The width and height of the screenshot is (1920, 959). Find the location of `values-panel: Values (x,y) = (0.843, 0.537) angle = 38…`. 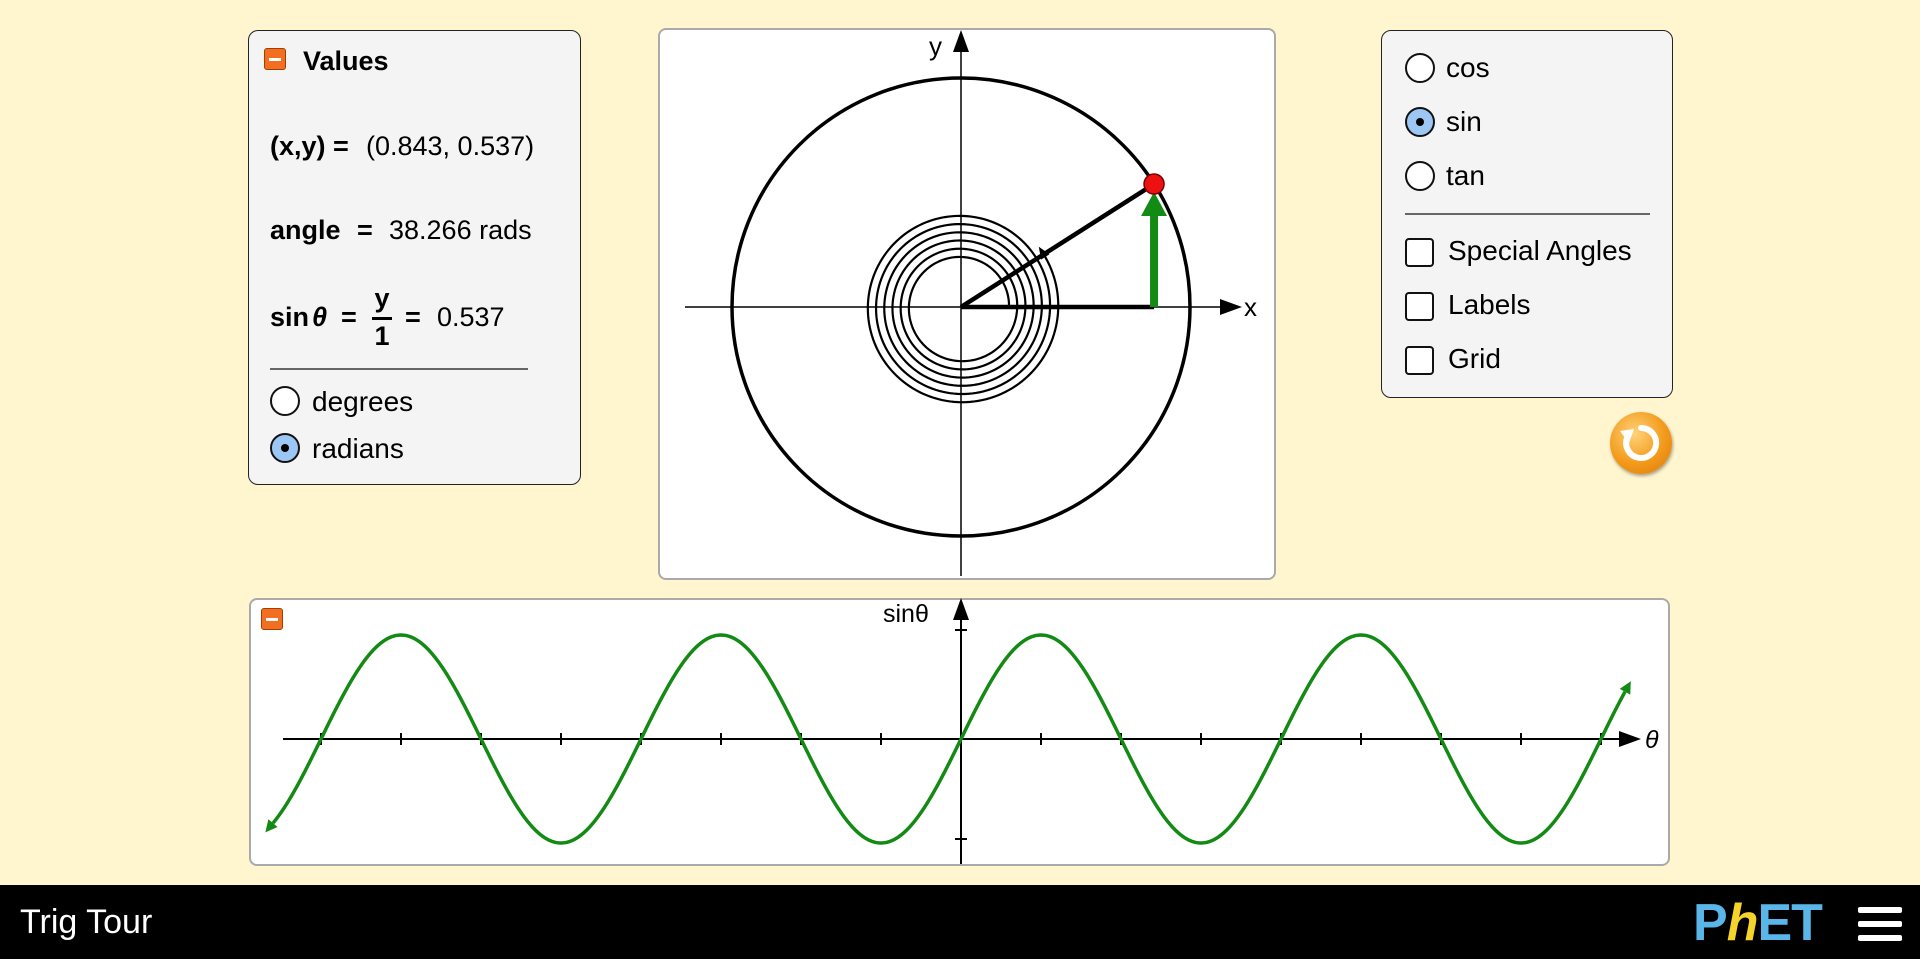

values-panel: Values (x,y) = (0.843, 0.537) angle = 38… is located at coordinates (414, 257).